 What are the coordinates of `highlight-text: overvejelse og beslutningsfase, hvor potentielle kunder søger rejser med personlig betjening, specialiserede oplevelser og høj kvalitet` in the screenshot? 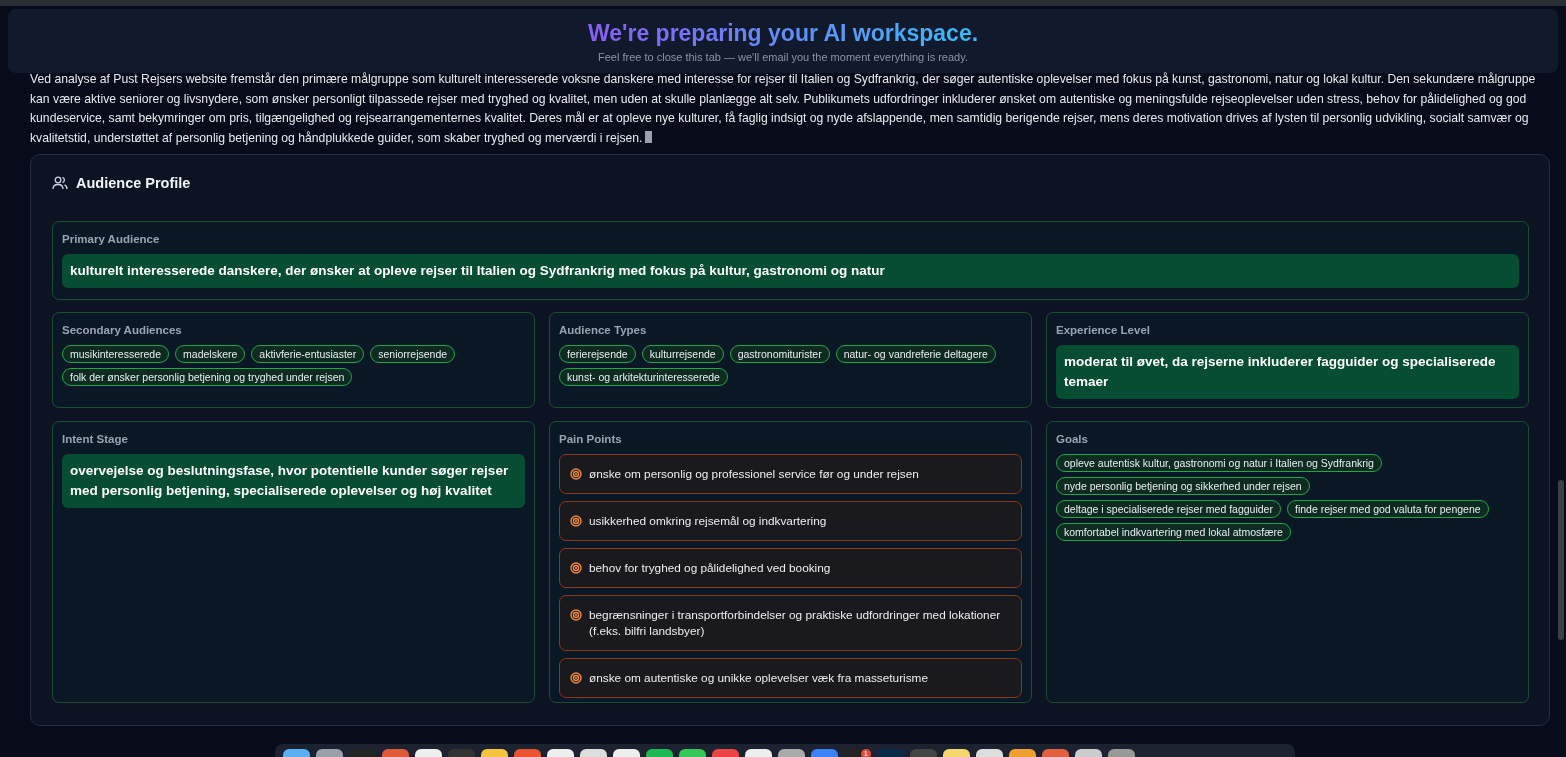 It's located at (293, 481).